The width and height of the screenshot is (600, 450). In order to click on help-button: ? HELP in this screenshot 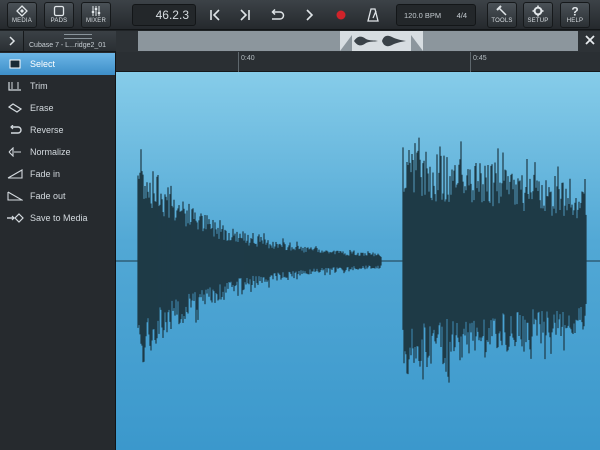, I will do `click(575, 15)`.